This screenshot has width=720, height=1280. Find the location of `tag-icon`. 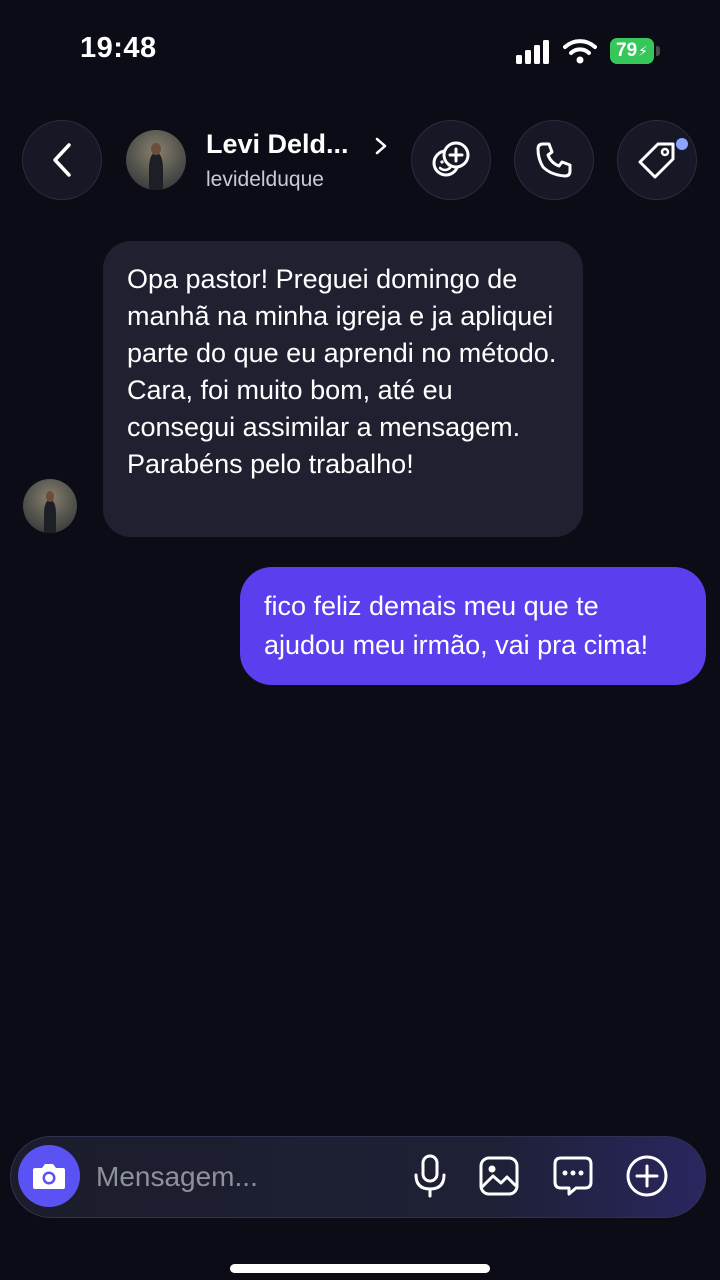

tag-icon is located at coordinates (656, 160).